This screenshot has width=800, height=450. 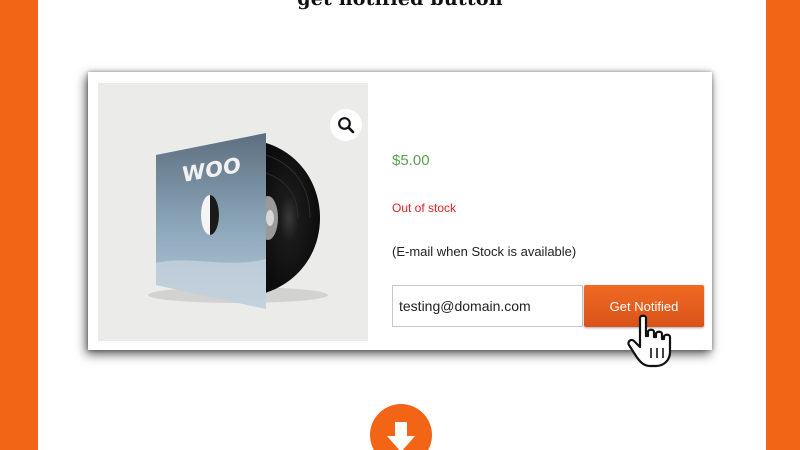 What do you see at coordinates (400, 5) in the screenshot?
I see `page-heading: get notified button` at bounding box center [400, 5].